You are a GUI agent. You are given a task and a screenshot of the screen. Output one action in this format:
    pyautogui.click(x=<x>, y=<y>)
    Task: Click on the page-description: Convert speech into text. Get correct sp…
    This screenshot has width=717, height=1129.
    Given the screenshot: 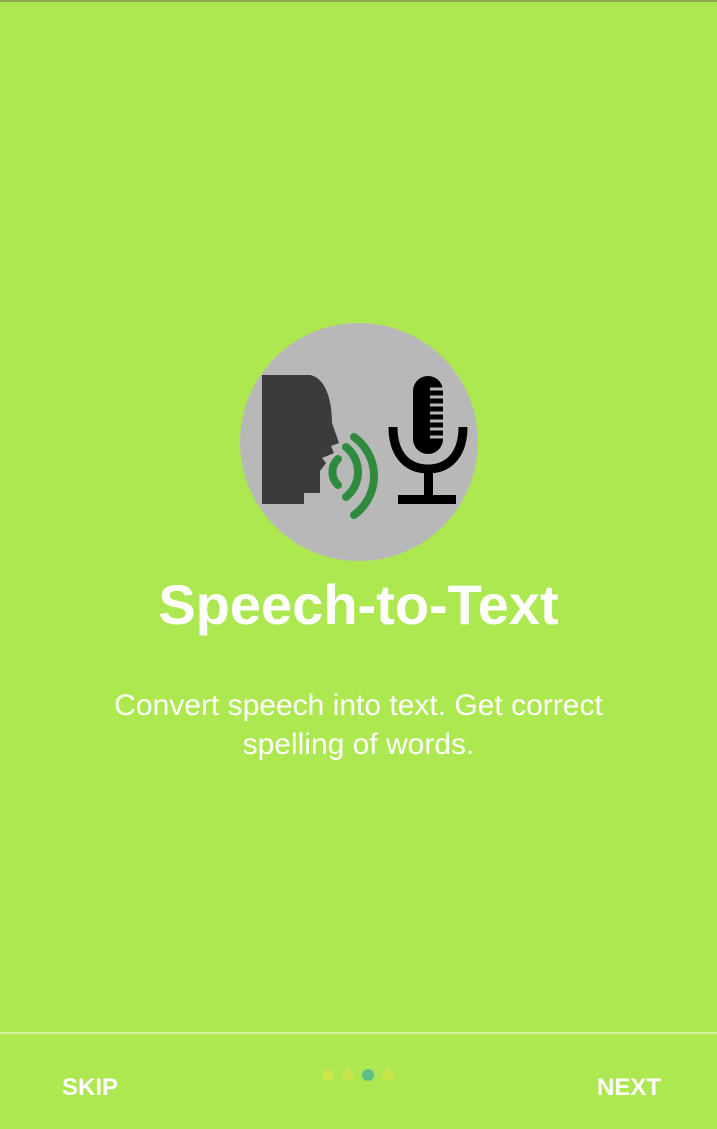 What is the action you would take?
    pyautogui.click(x=358, y=725)
    